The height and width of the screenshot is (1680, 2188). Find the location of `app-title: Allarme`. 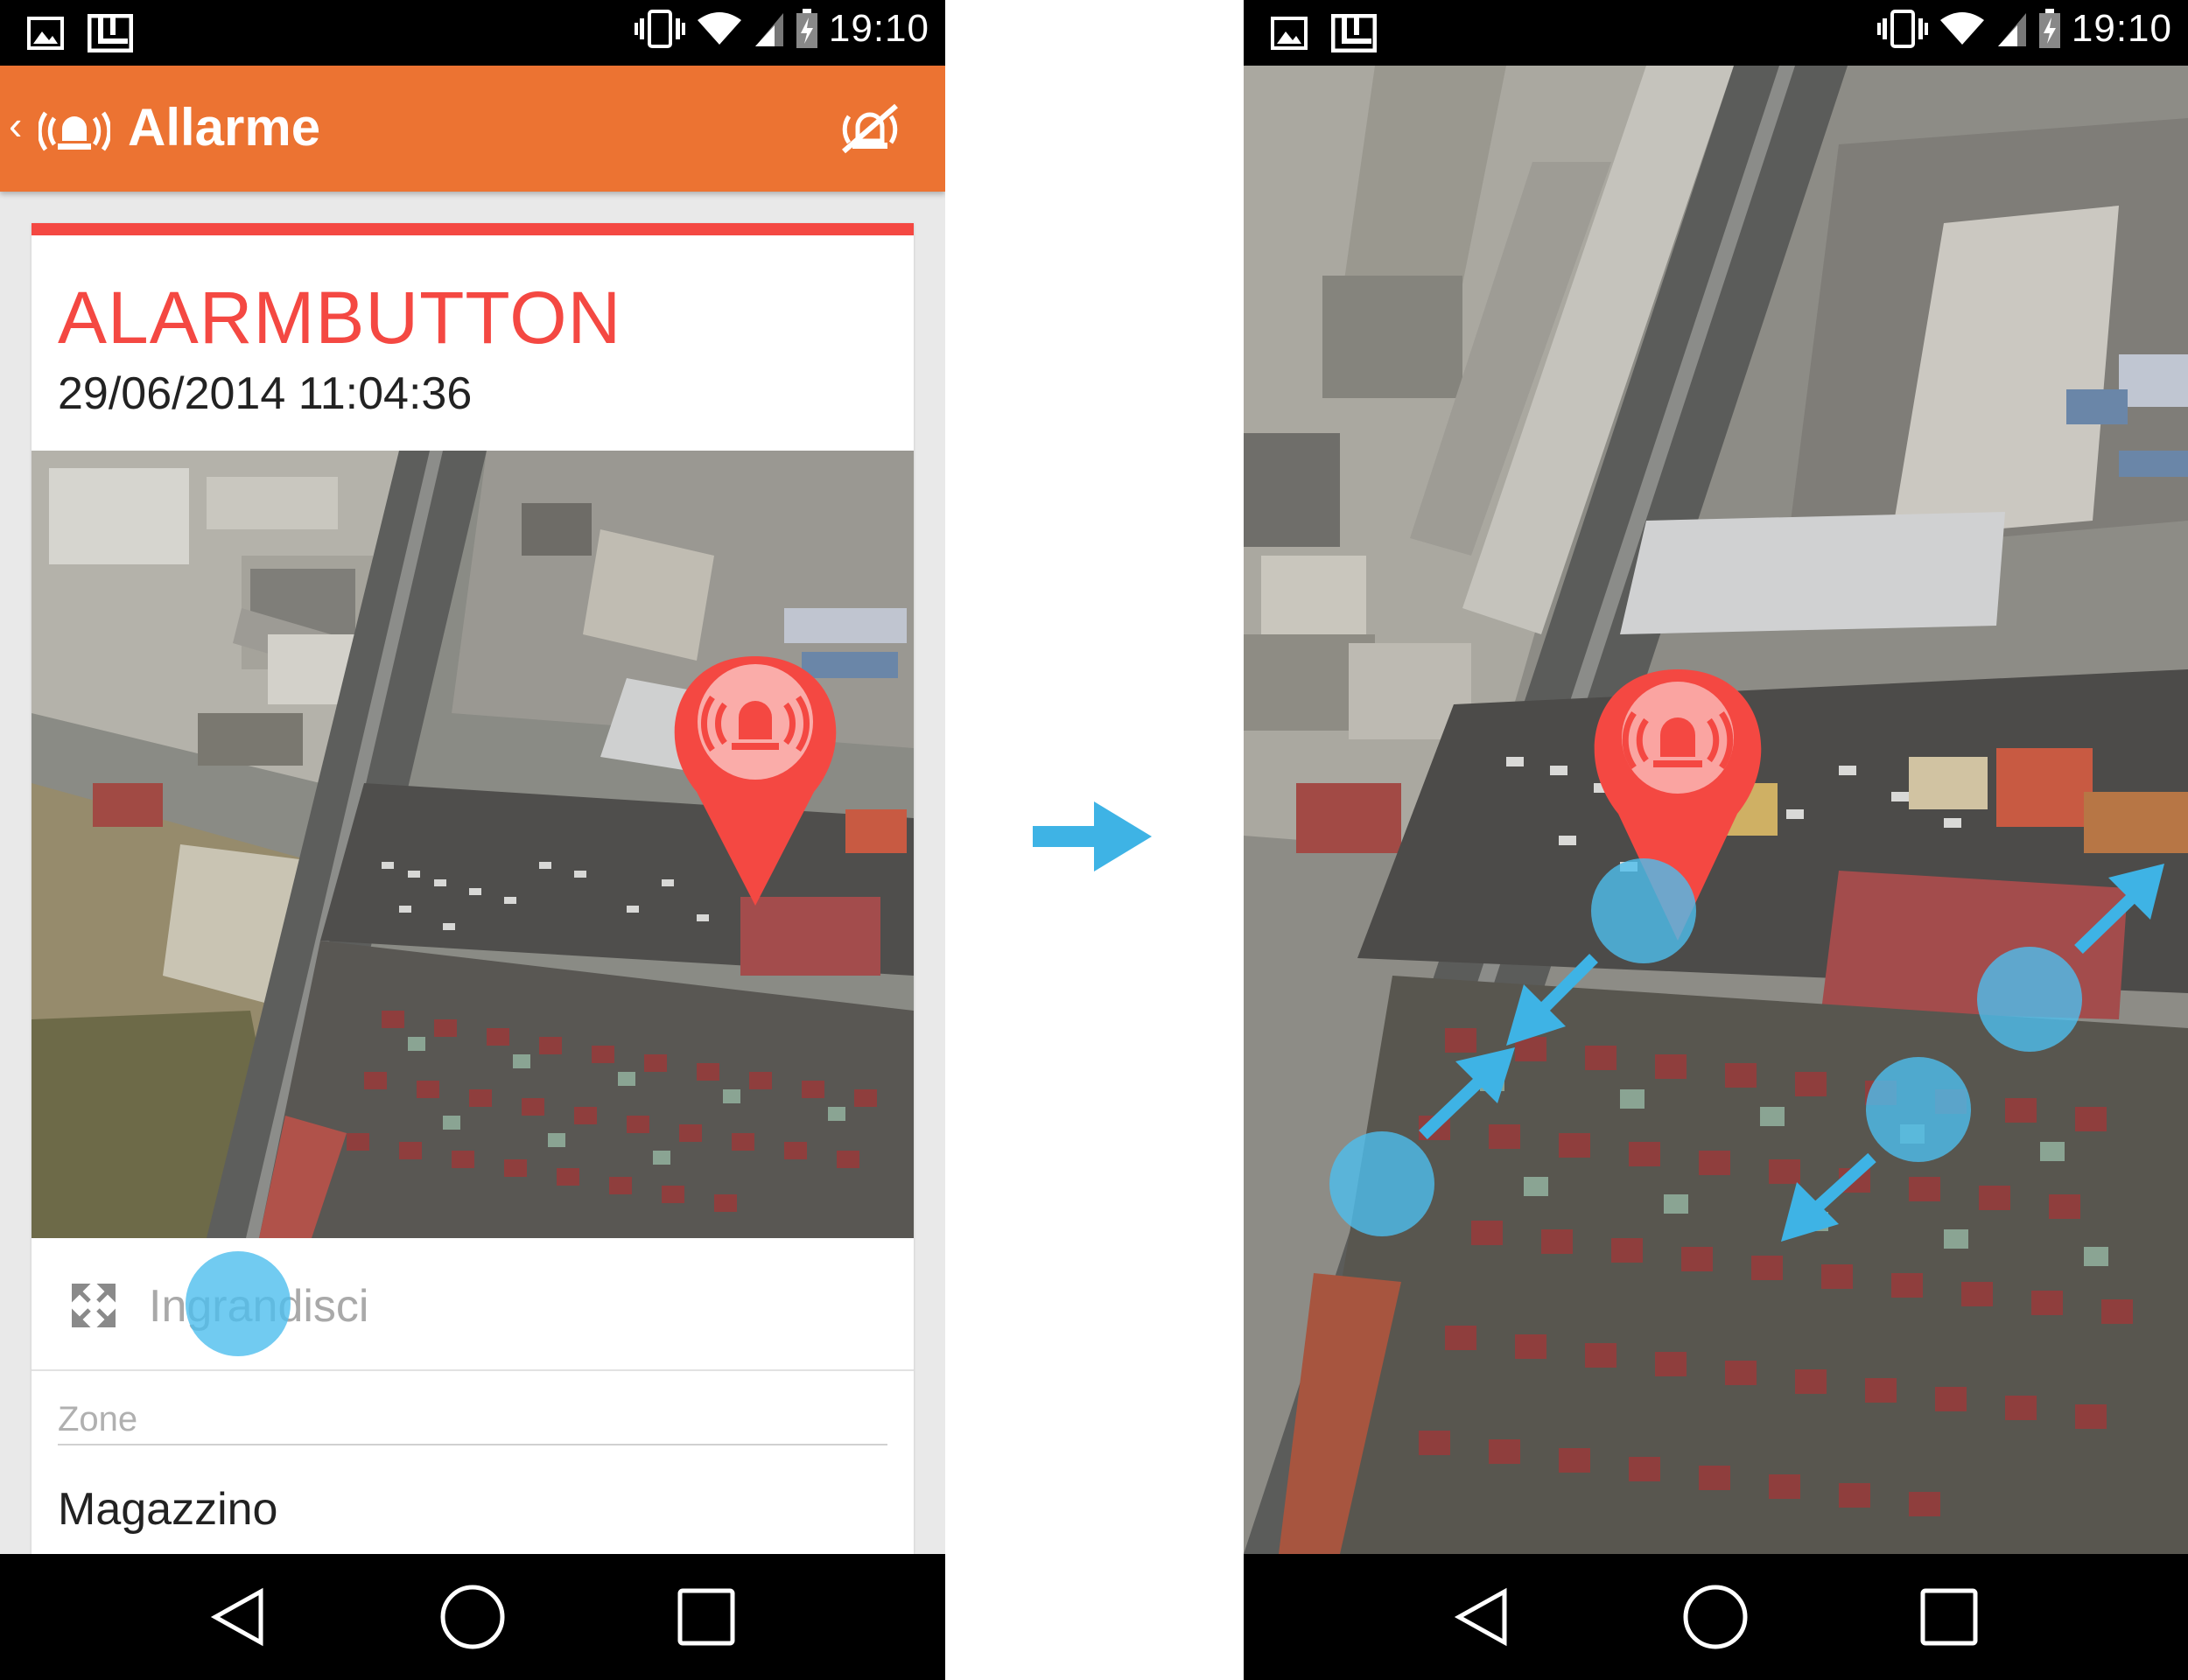

app-title: Allarme is located at coordinates (225, 127).